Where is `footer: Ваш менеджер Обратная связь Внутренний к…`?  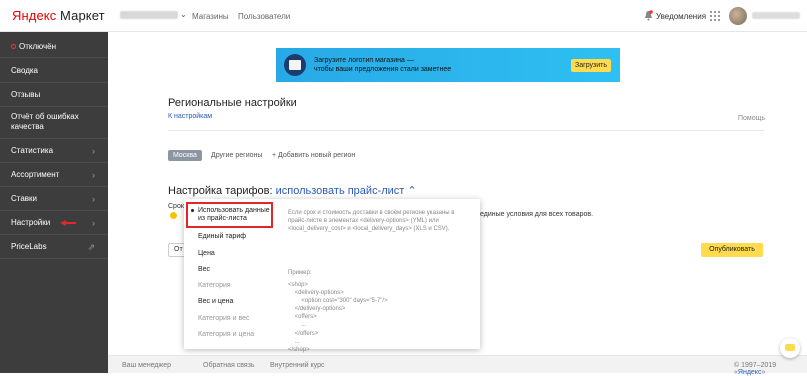 footer: Ваш менеджер Обратная связь Внутренний к… is located at coordinates (457, 365).